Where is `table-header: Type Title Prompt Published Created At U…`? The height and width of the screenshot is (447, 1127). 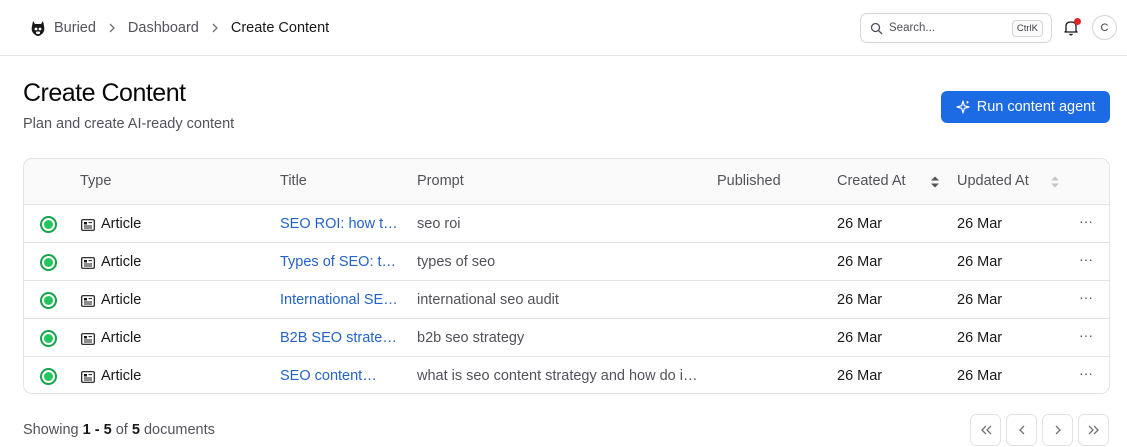
table-header: Type Title Prompt Published Created At U… is located at coordinates (566, 182).